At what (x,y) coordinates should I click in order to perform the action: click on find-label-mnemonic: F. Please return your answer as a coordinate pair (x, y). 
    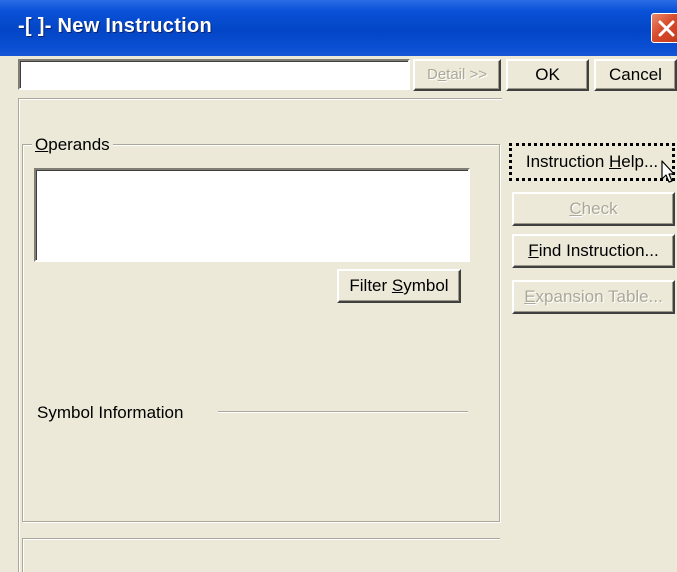
    Looking at the image, I should click on (533, 250).